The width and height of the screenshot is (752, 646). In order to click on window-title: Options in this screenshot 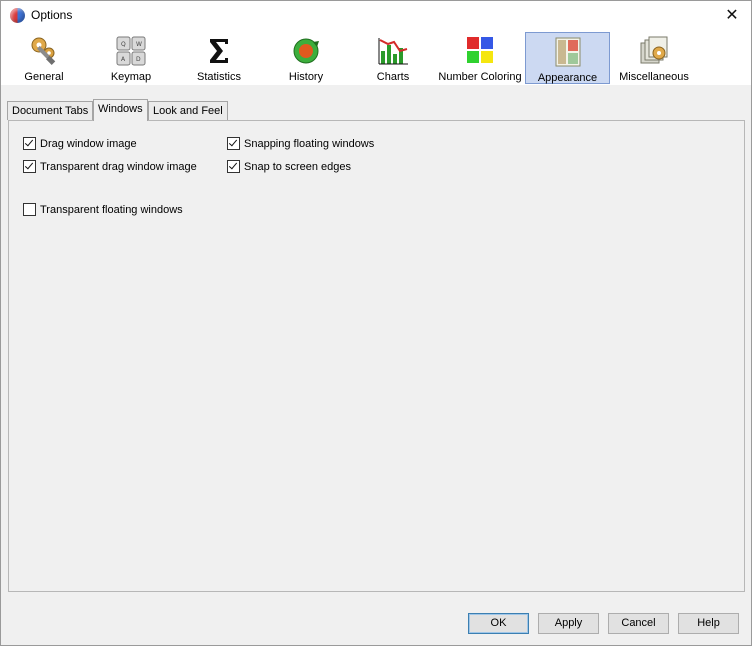, I will do `click(52, 15)`.